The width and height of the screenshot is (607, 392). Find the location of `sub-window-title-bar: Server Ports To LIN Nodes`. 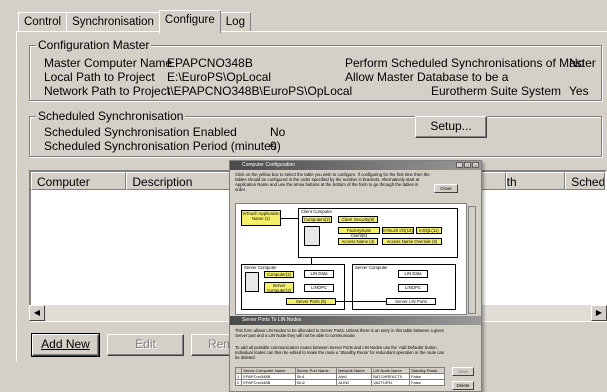

sub-window-title-bar: Server Ports To LIN Nodes is located at coordinates (355, 320).